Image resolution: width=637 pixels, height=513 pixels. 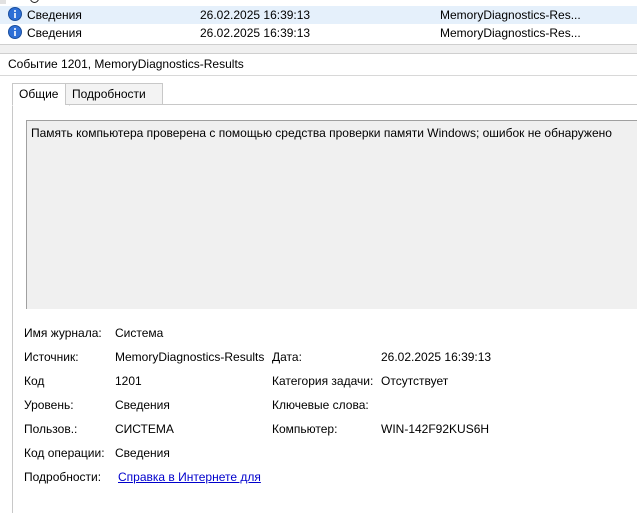 I want to click on more-info-link: Справка в Интернете для, so click(x=189, y=477).